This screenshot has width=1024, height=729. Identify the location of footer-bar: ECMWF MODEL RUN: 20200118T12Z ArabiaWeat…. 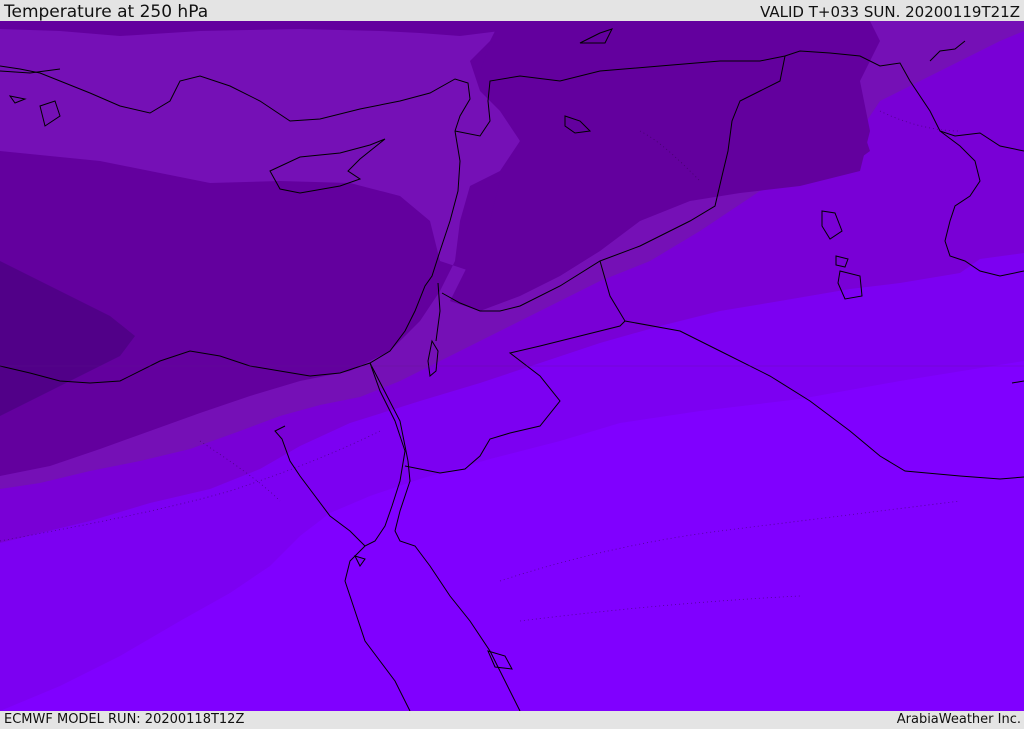
(512, 720).